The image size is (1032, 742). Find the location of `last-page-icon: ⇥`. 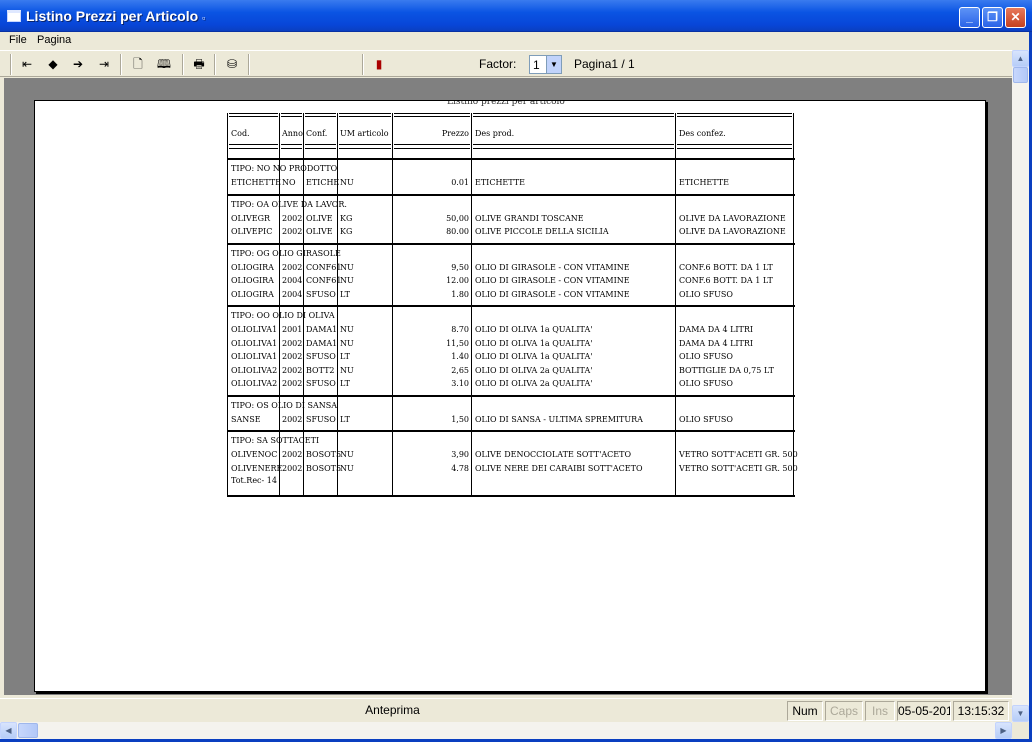

last-page-icon: ⇥ is located at coordinates (104, 64).